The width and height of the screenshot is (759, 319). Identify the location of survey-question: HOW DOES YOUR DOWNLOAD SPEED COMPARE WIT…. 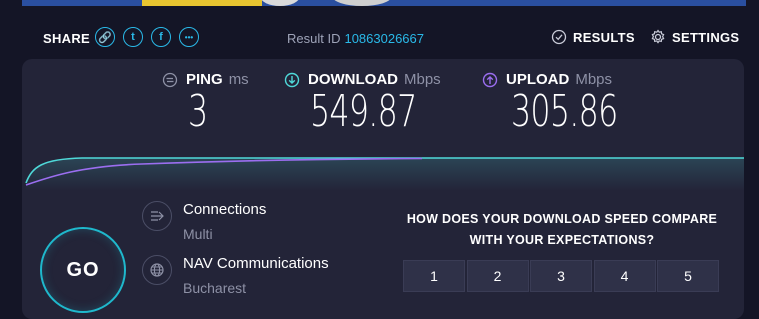
(562, 230).